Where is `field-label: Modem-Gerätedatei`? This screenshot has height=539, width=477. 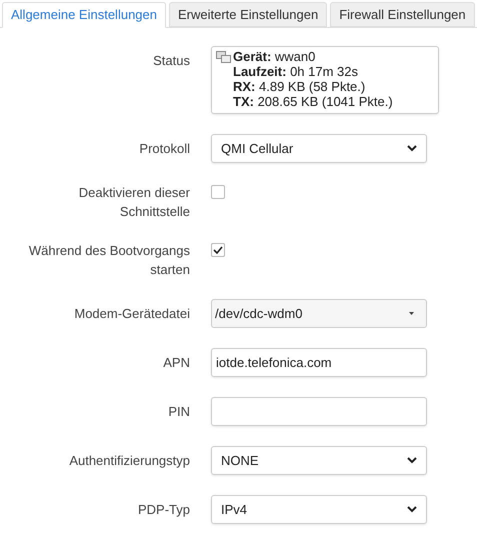
field-label: Modem-Gerätedatei is located at coordinates (131, 314).